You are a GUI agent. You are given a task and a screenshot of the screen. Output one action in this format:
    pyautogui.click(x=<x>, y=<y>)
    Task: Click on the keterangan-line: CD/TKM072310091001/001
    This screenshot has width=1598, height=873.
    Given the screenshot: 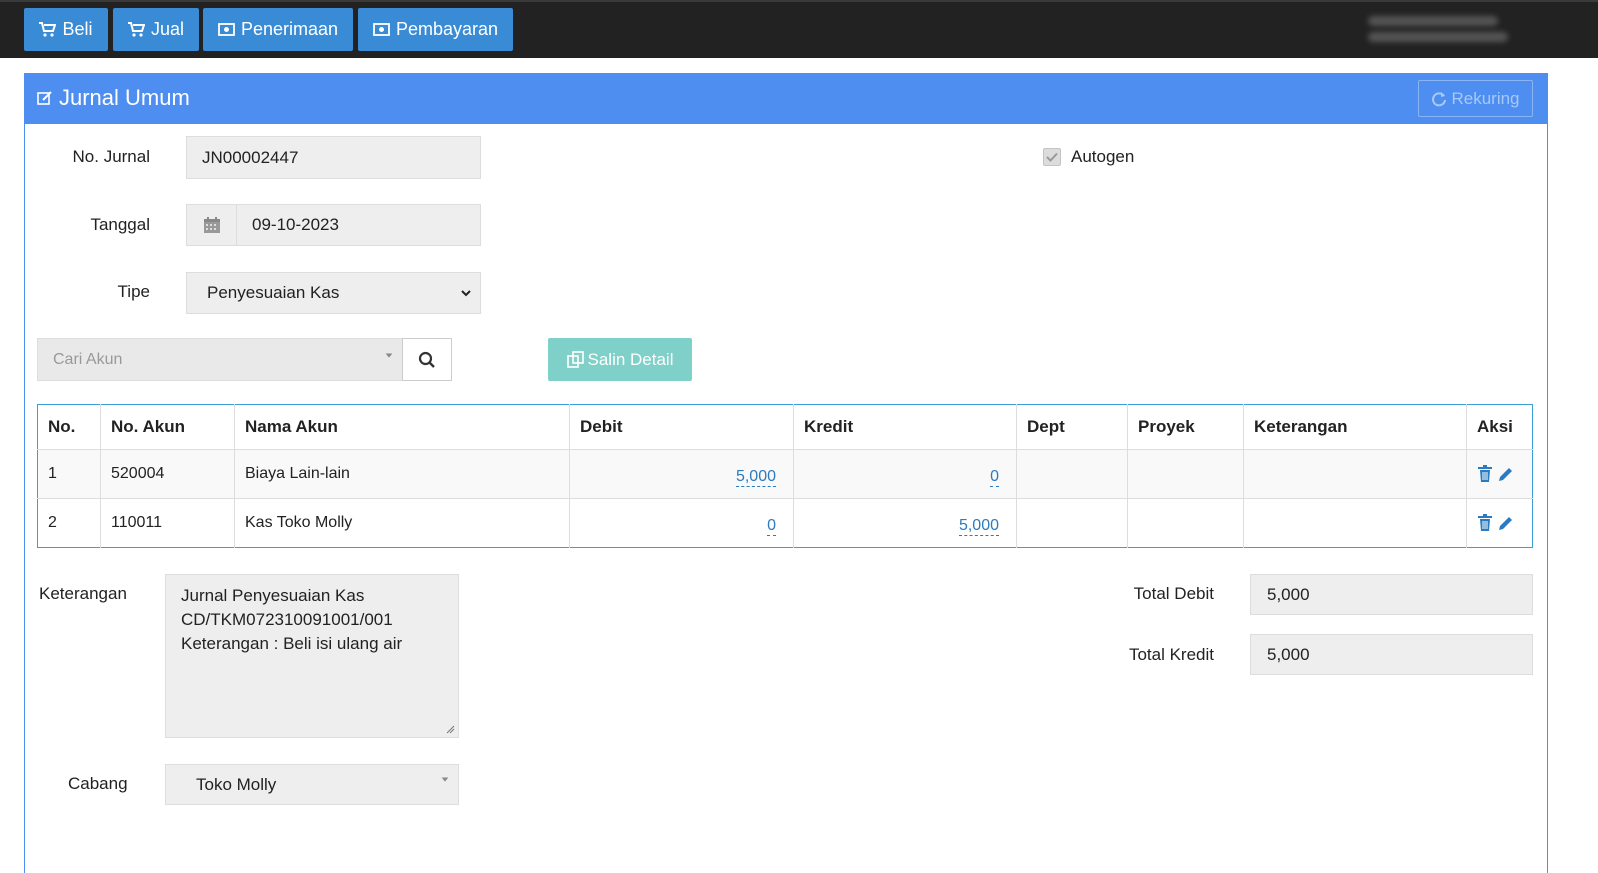 What is the action you would take?
    pyautogui.click(x=287, y=619)
    